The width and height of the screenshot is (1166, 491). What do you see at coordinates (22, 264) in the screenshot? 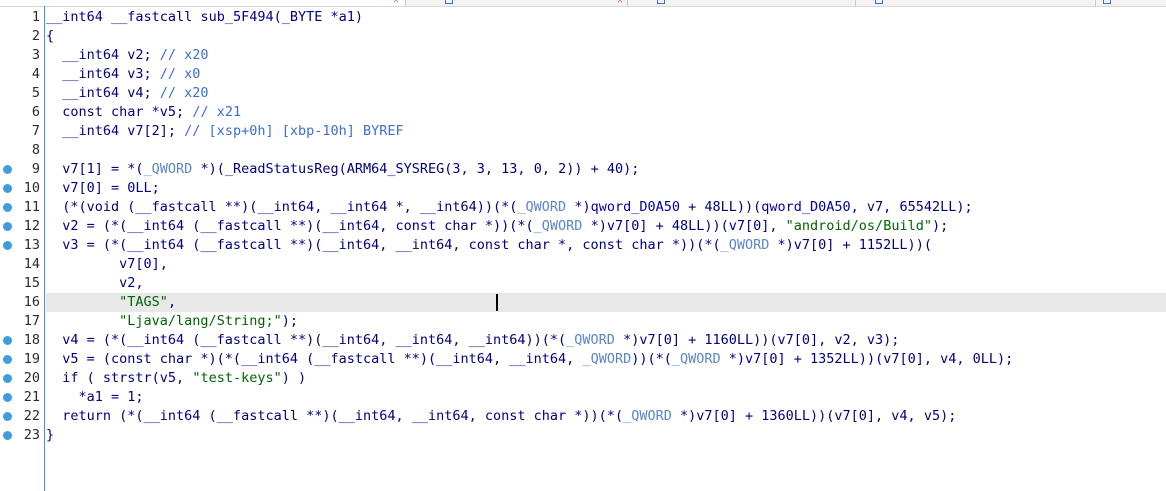
I see `gutter-line: 14` at bounding box center [22, 264].